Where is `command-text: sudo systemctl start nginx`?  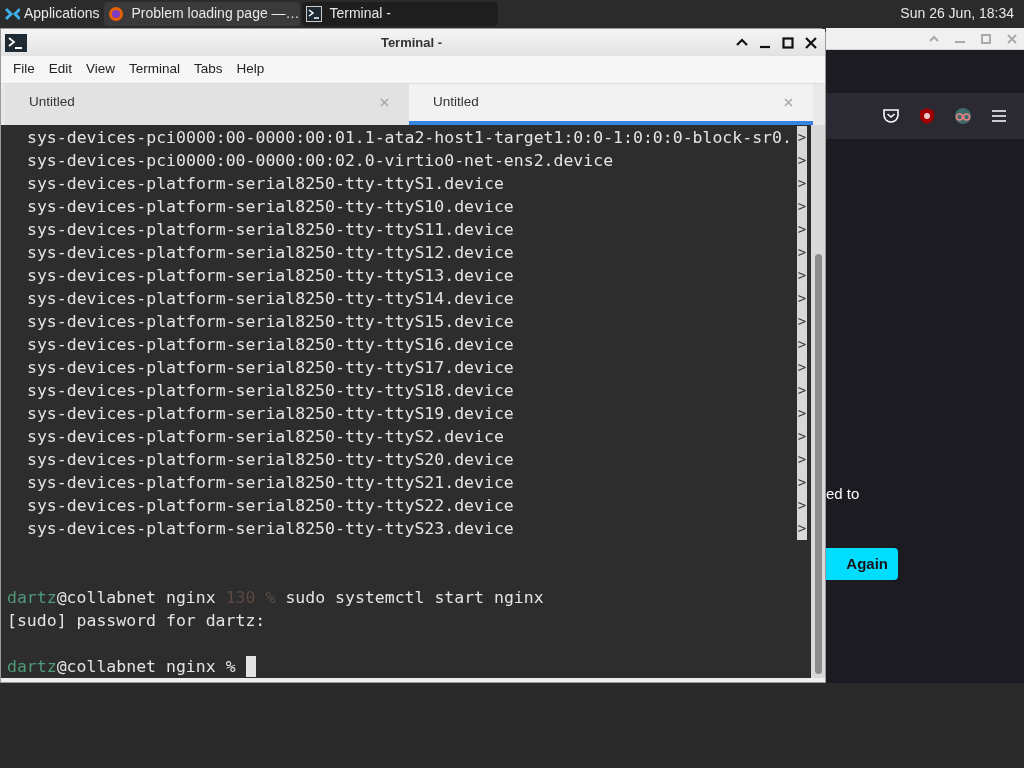 command-text: sudo systemctl start nginx is located at coordinates (414, 598).